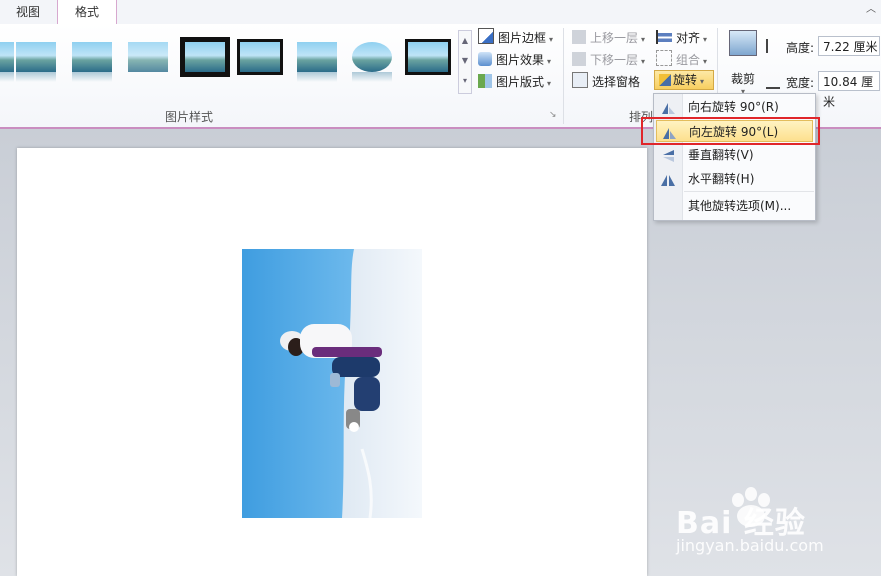 The width and height of the screenshot is (881, 576). I want to click on flip-vertical-icon, so click(668, 155).